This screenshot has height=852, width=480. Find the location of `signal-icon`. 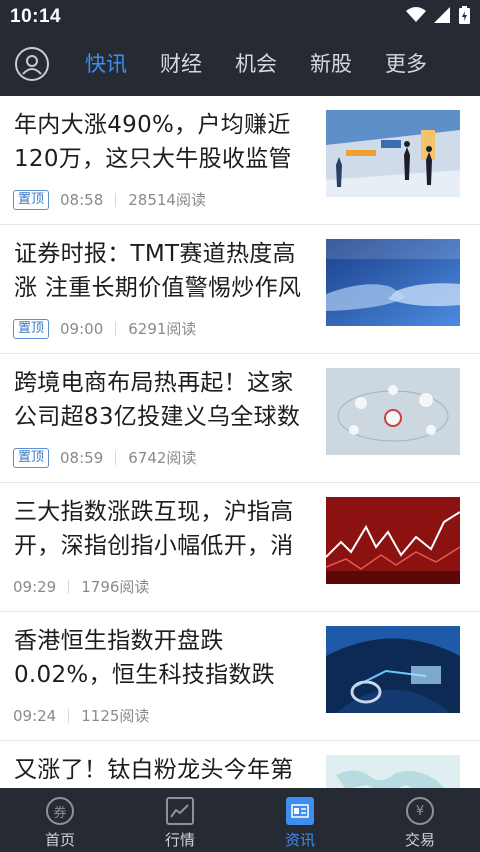

signal-icon is located at coordinates (442, 15).